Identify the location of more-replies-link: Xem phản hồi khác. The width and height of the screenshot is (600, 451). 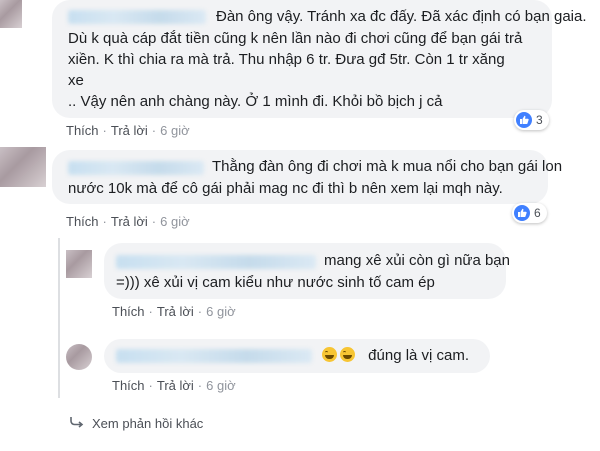
(136, 423).